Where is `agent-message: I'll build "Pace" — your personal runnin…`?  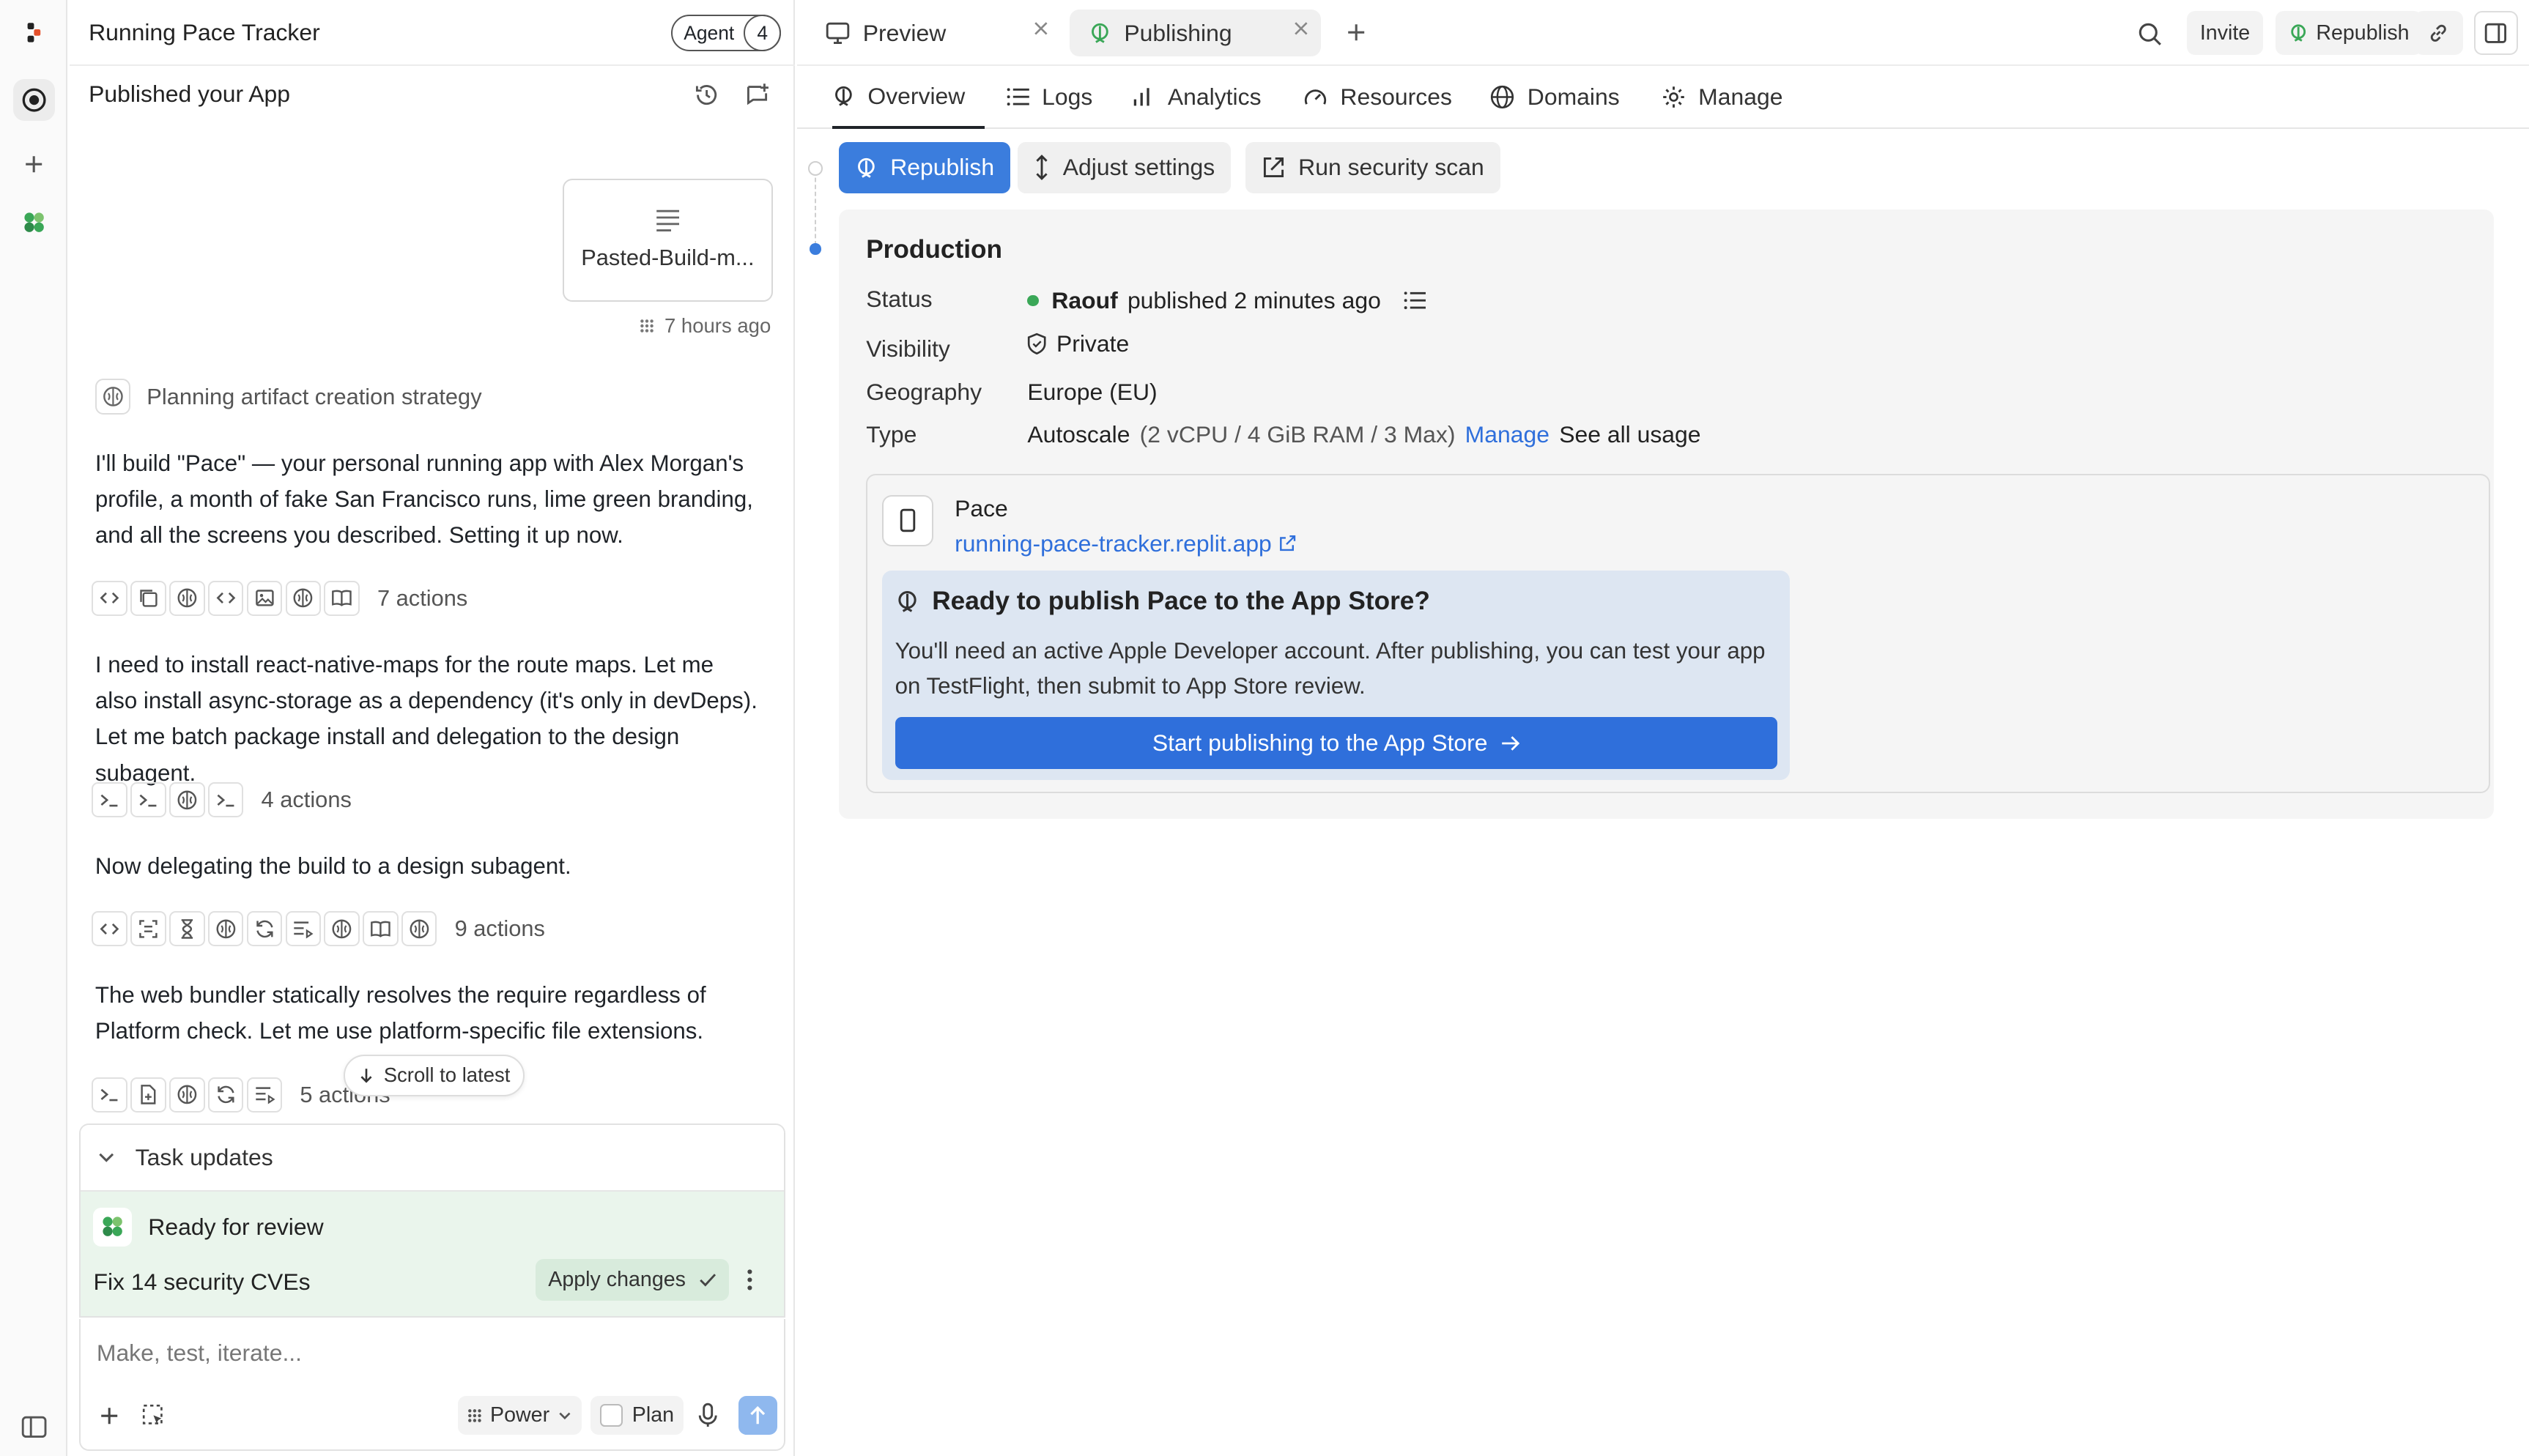
agent-message: I'll build "Pace" — your personal runnin… is located at coordinates (424, 499).